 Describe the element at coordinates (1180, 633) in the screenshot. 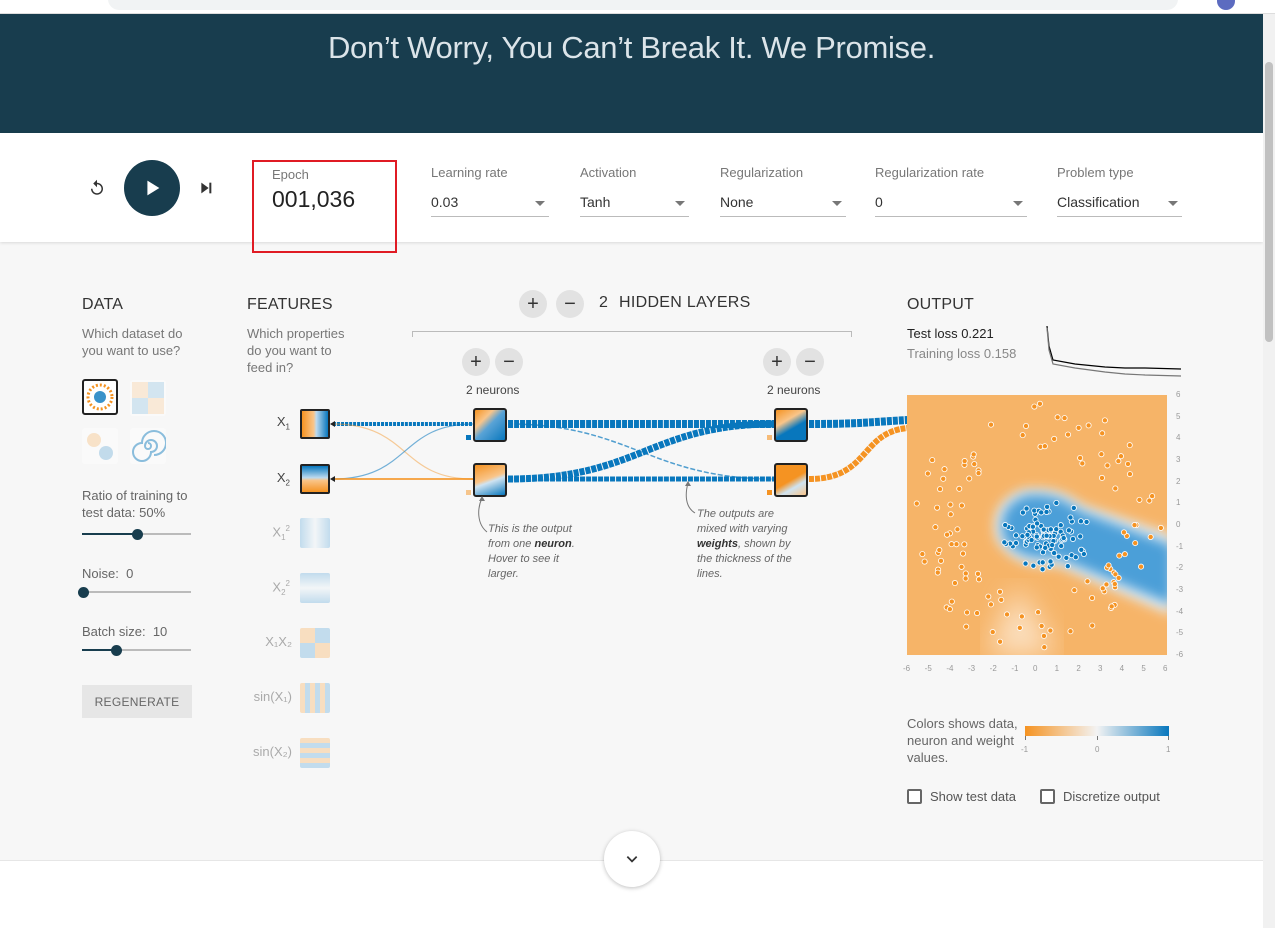

I see `y-tick-label: -5` at that location.